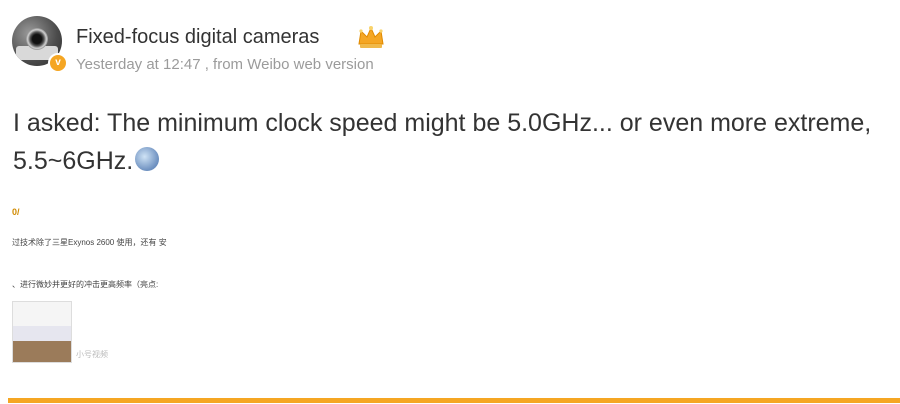 This screenshot has width=900, height=404. What do you see at coordinates (138, 64) in the screenshot?
I see `timestamp: Yesterday at 12:47` at bounding box center [138, 64].